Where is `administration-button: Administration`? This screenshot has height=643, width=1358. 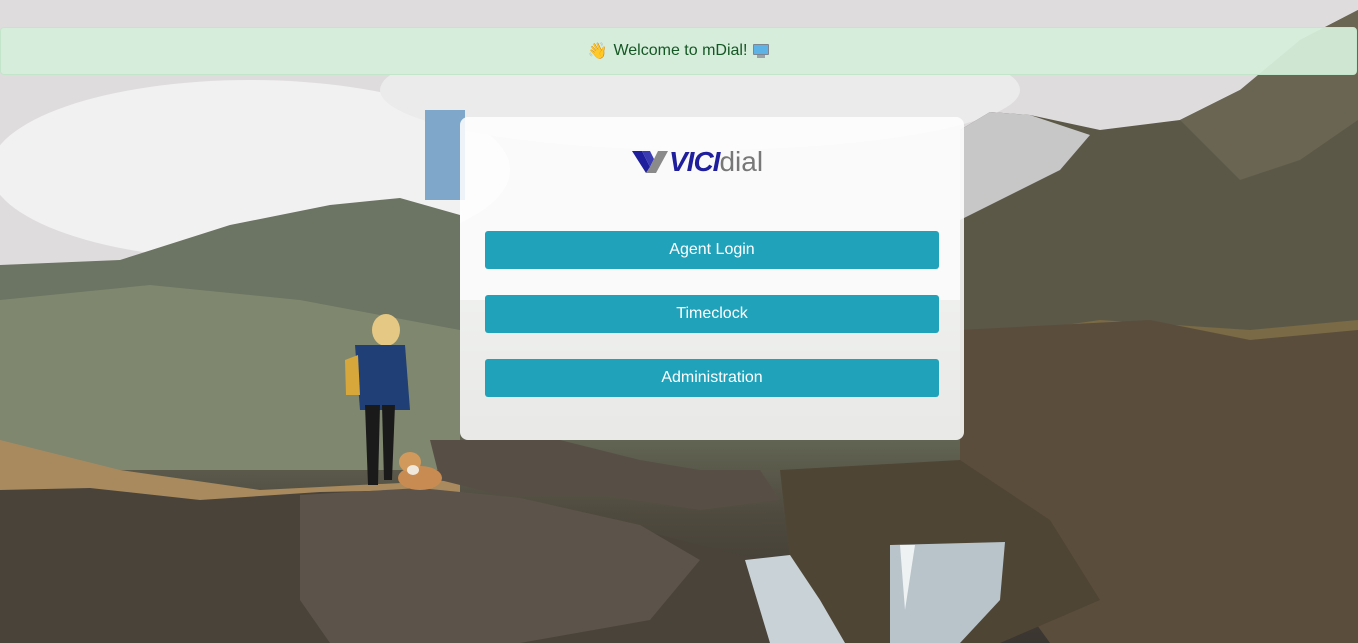 administration-button: Administration is located at coordinates (712, 378).